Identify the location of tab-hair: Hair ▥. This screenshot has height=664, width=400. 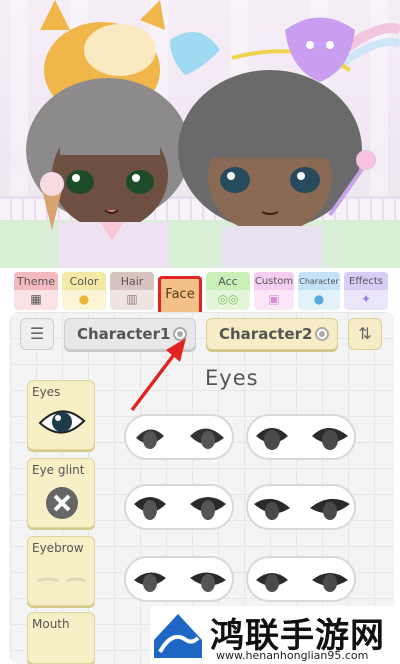
(132, 291).